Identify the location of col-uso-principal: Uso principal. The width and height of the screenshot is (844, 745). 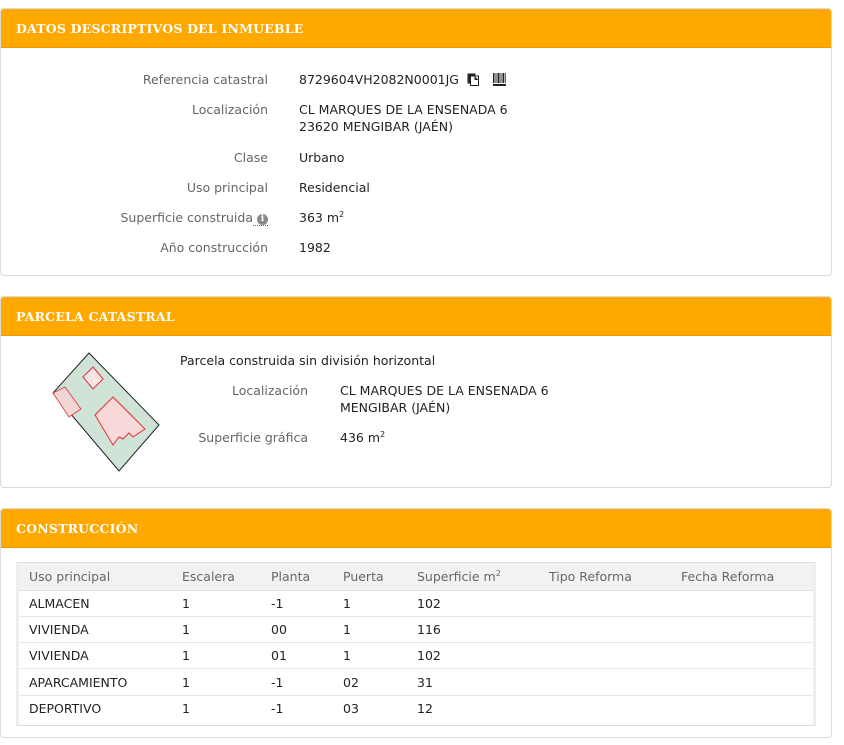
(95, 577).